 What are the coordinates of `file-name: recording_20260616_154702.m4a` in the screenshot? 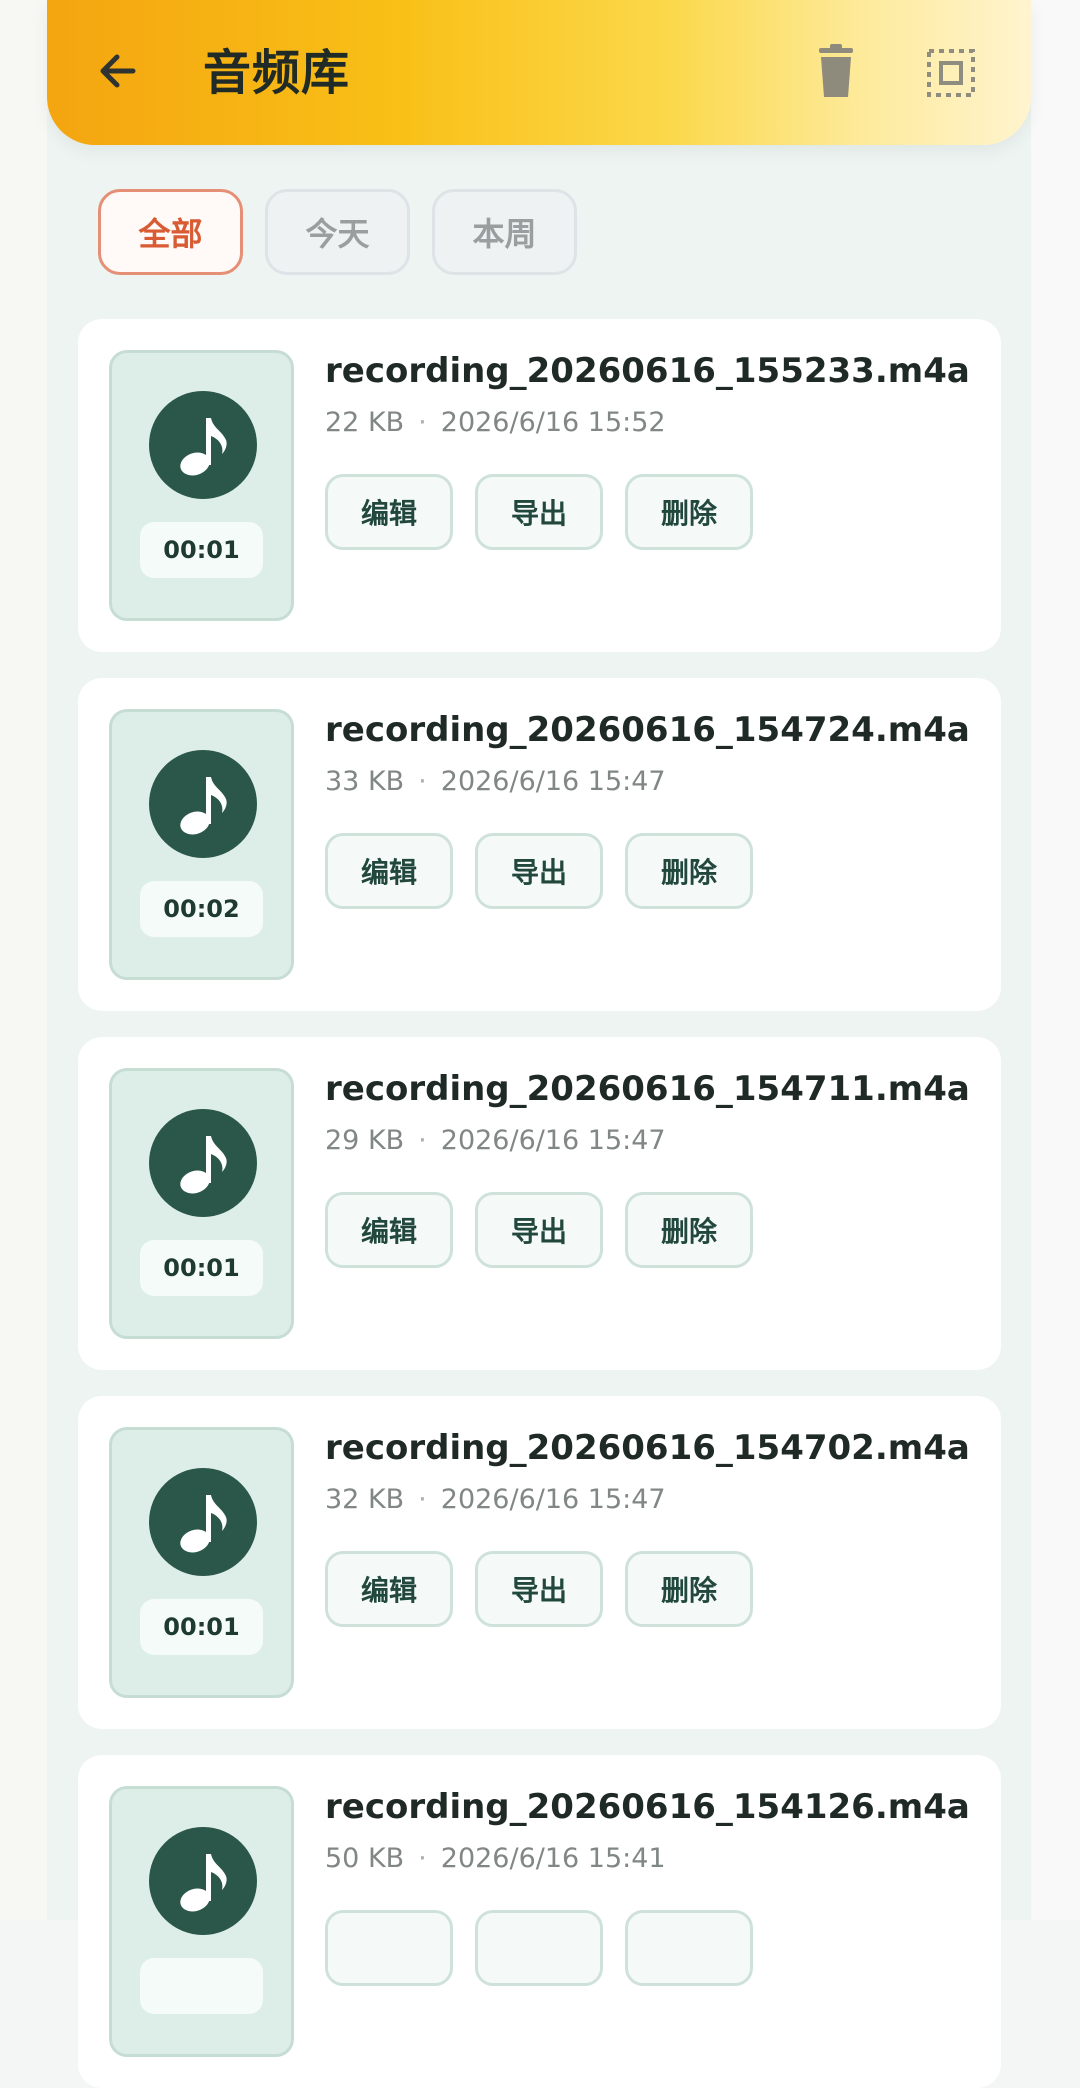 It's located at (647, 1448).